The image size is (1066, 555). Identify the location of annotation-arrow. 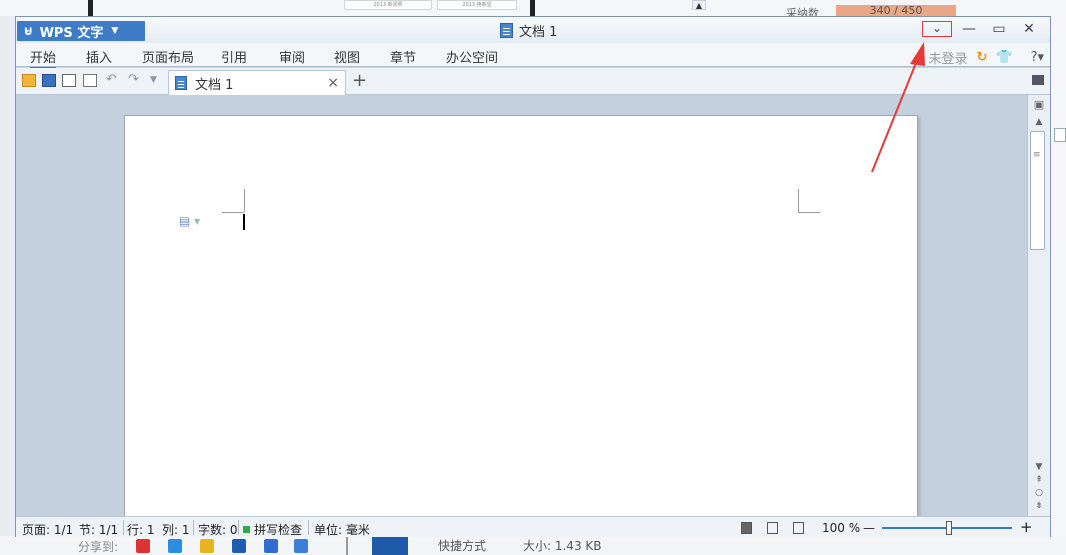
(898, 107).